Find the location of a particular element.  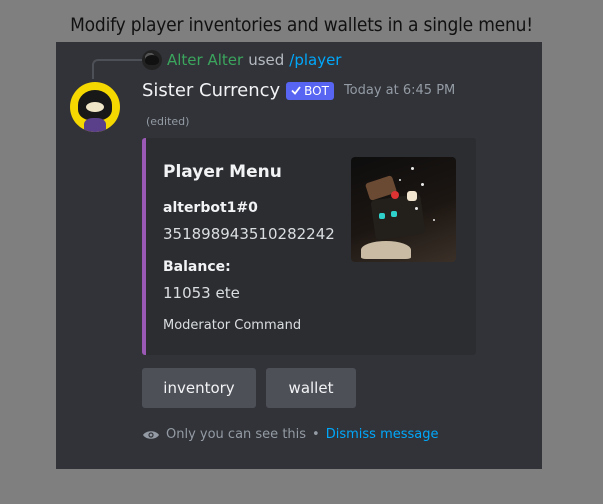

edited-label: (edited) is located at coordinates (168, 121).